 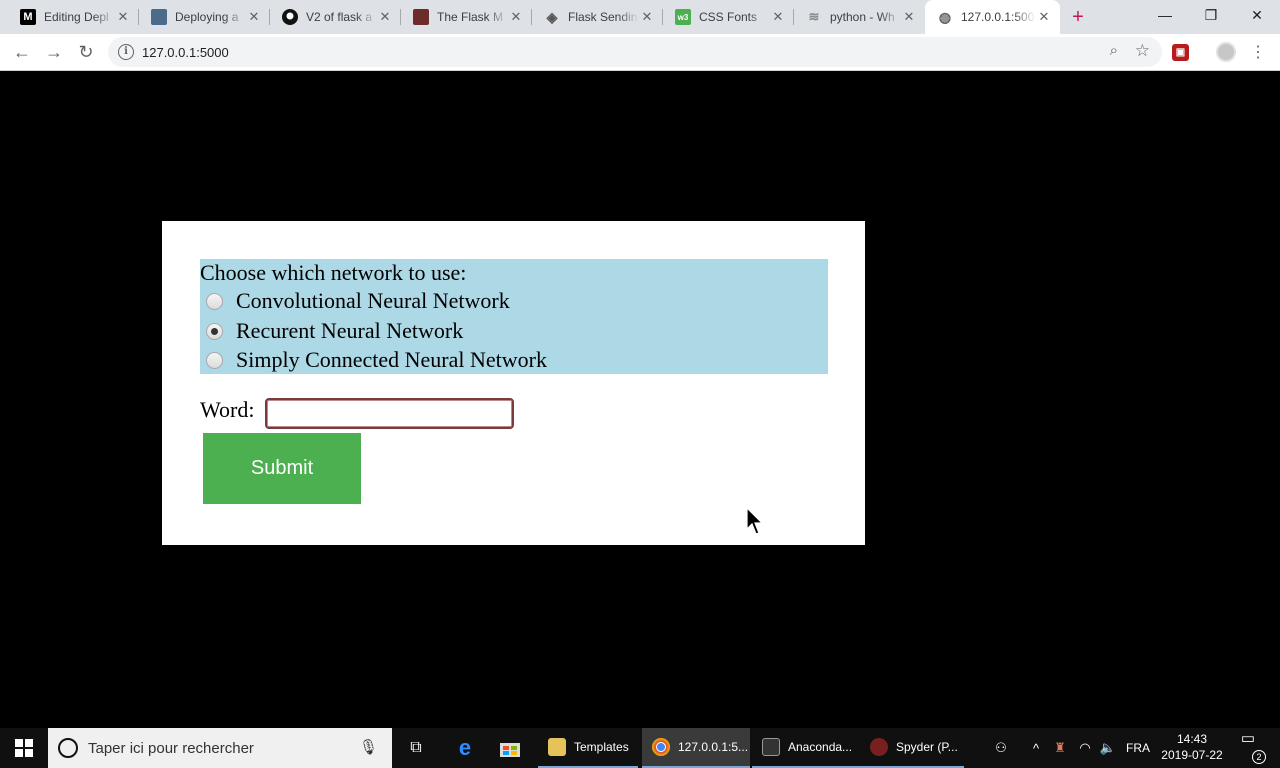 What do you see at coordinates (207, 17) in the screenshot?
I see `tab-title: Deploying a` at bounding box center [207, 17].